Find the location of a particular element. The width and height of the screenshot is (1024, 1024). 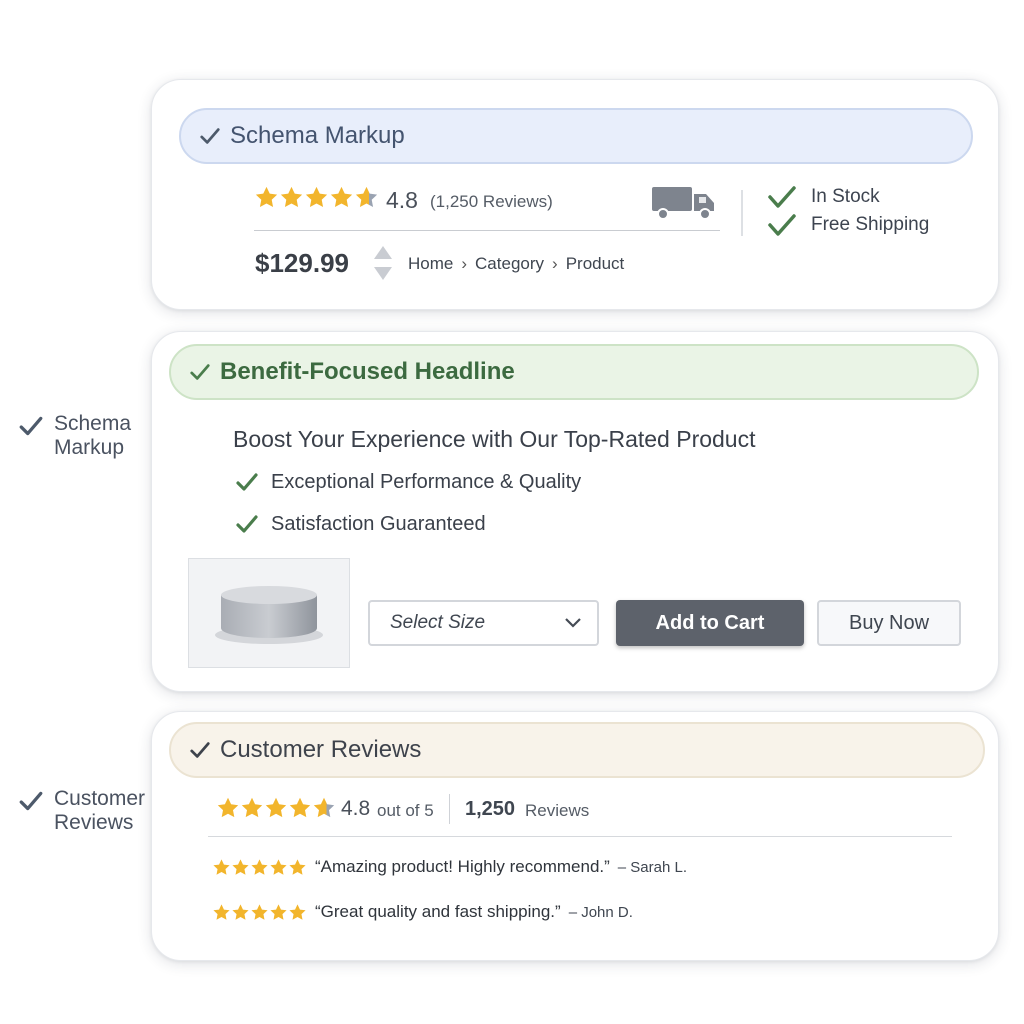

product-price: $129.99 is located at coordinates (302, 263).